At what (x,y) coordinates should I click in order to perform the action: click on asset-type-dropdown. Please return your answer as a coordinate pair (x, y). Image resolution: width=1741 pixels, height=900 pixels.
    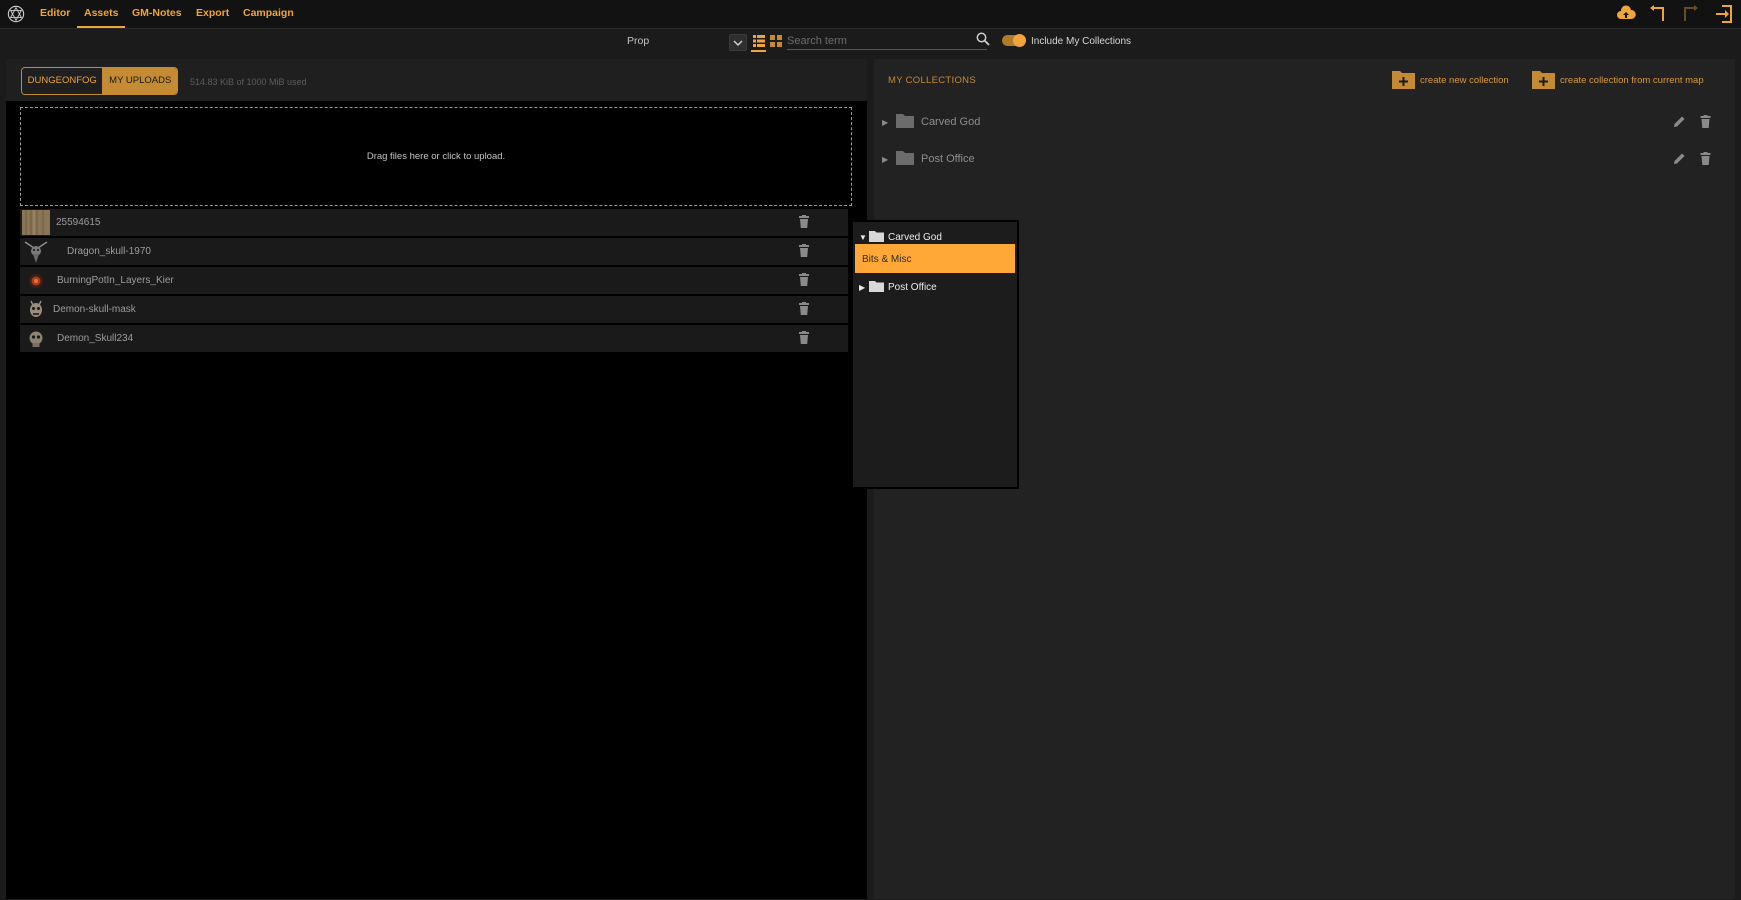
    Looking at the image, I should click on (738, 42).